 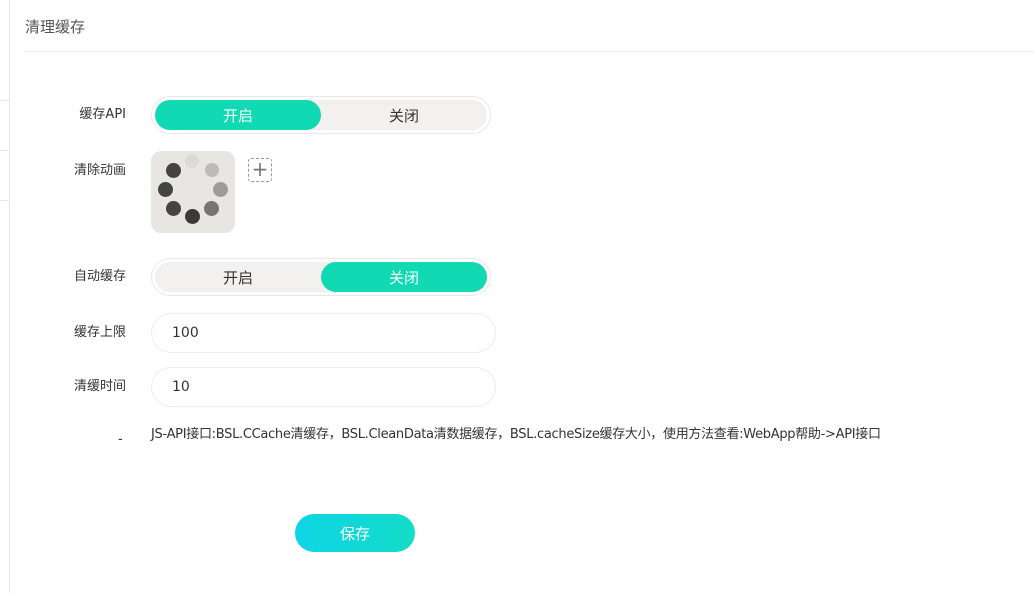 I want to click on auto-cache-label: 自动缓存, so click(x=99, y=276).